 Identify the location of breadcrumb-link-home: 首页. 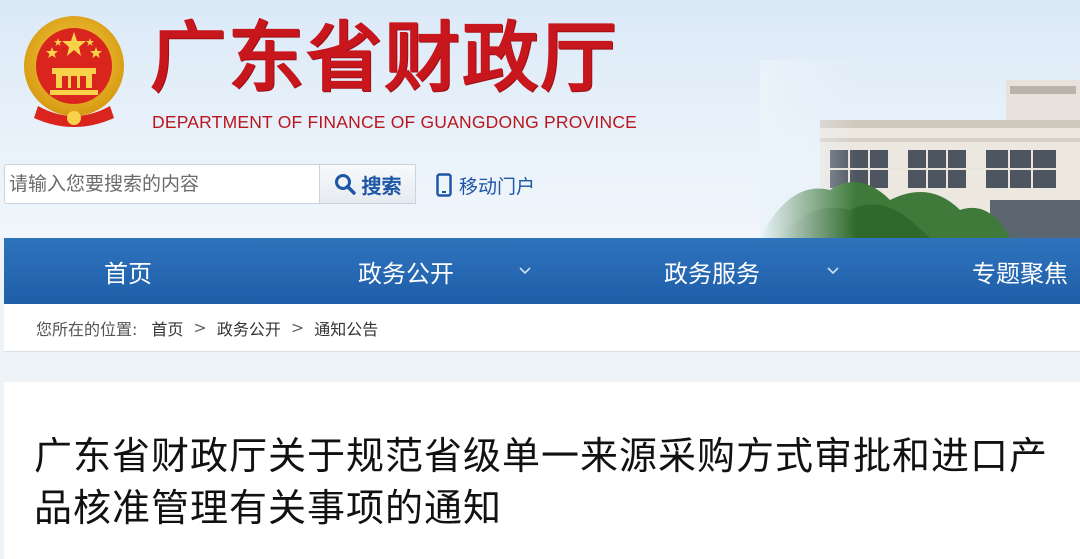
(167, 328).